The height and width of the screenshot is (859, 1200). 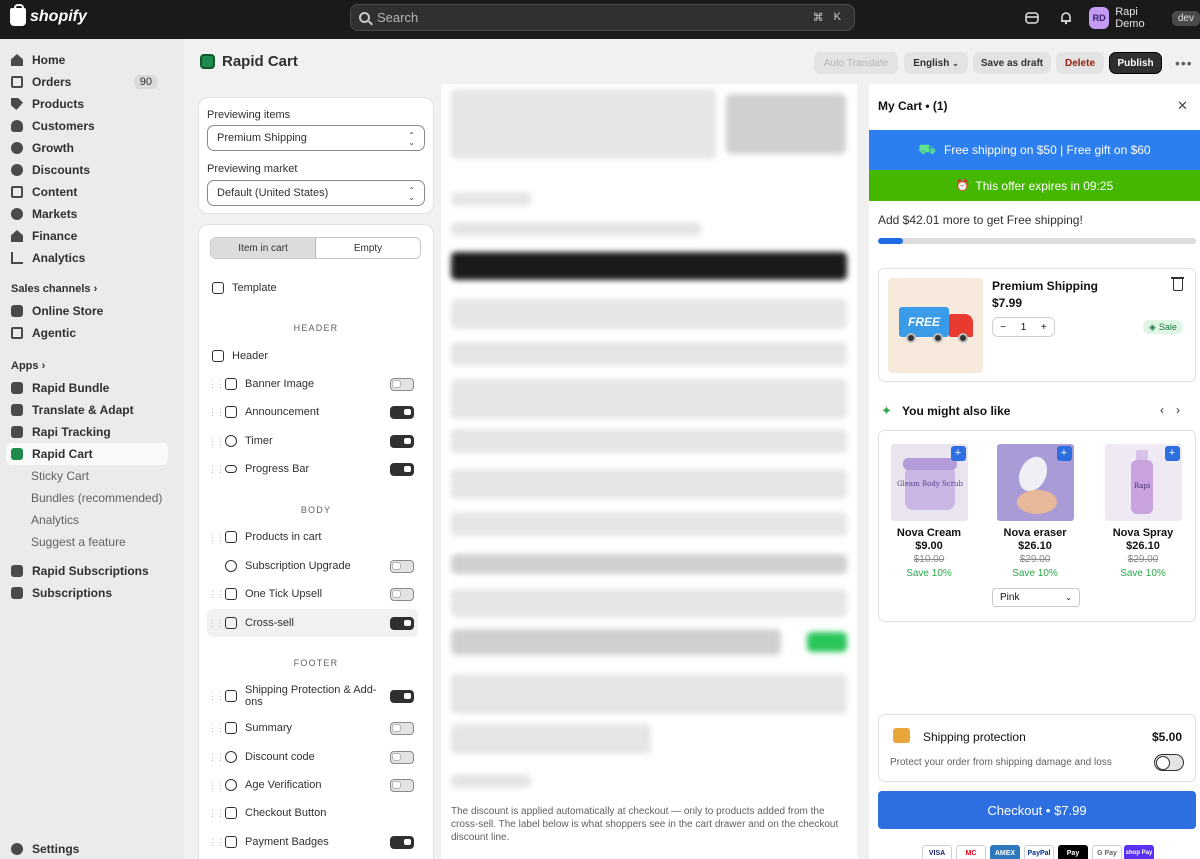 What do you see at coordinates (87, 498) in the screenshot?
I see `sidebar-subitem-bundles: Bundles (recommended)` at bounding box center [87, 498].